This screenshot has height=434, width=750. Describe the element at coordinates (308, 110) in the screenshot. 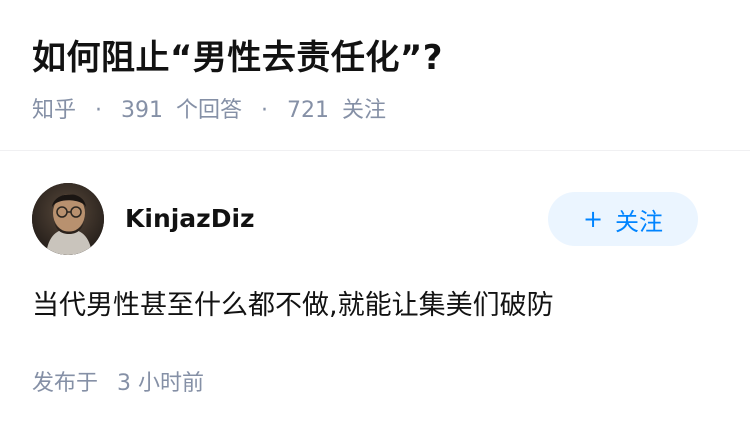

I see `follower-count: 721` at that location.